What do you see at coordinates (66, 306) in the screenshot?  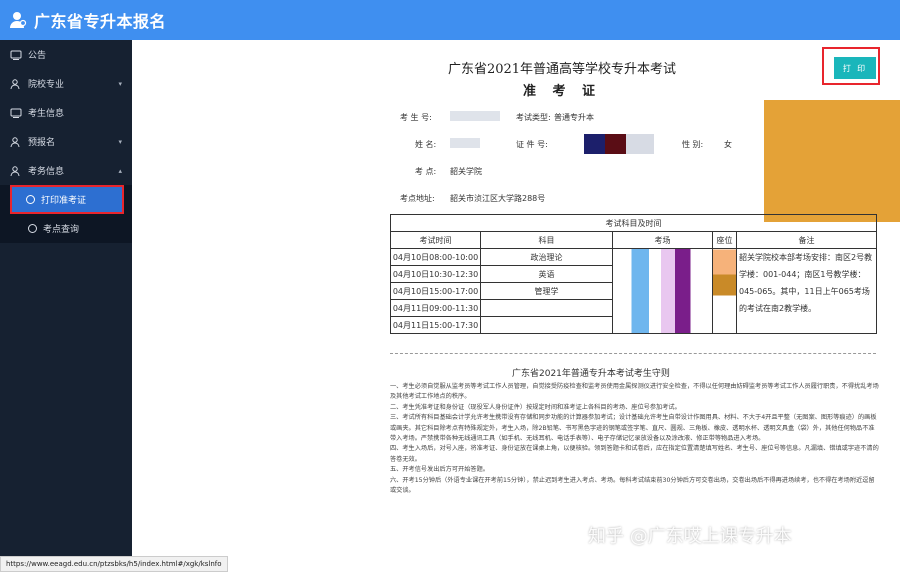 I see `sidebar: 公告 院校专业 ▾ 考生信息 预报名 ▾ 考务信息 ▴ 打印准考证 考点查询` at bounding box center [66, 306].